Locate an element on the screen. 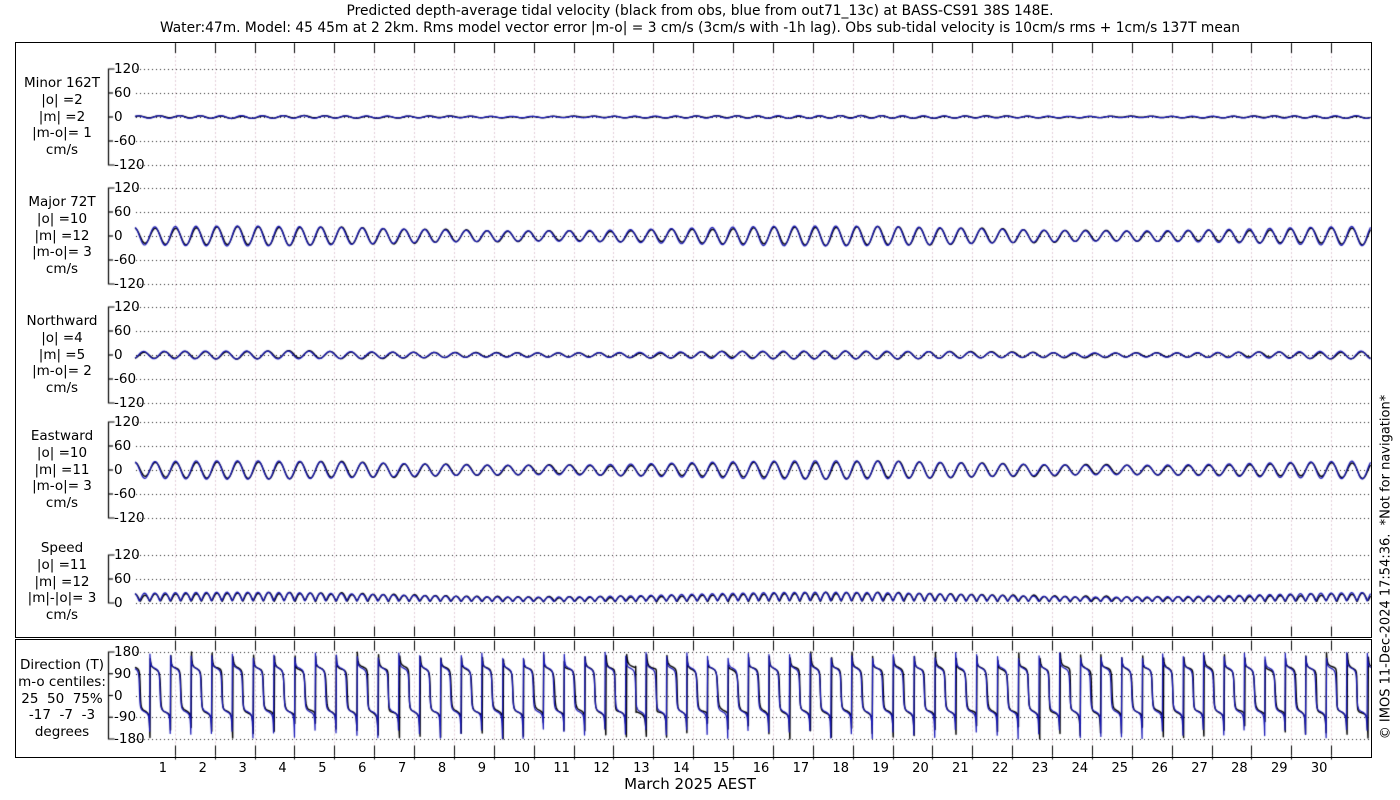 Image resolution: width=1400 pixels, height=800 pixels. panel-label-line: |m|-|o|= 3 is located at coordinates (62, 598).